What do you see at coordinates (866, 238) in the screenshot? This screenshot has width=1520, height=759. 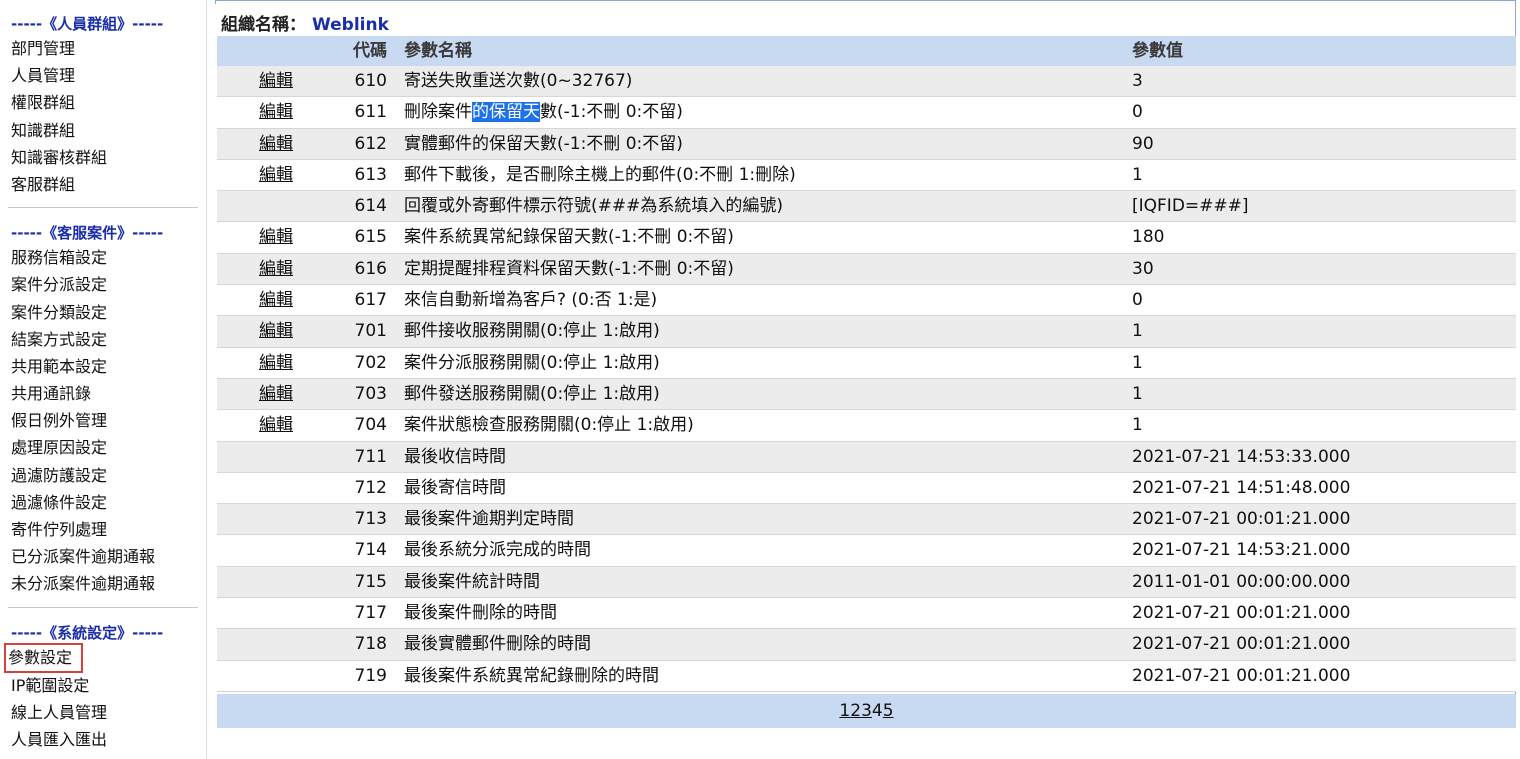 I see `table-row: 編輯 615 案件系統異常紀錄保留天數(-1:不刪 0:不留) 180` at bounding box center [866, 238].